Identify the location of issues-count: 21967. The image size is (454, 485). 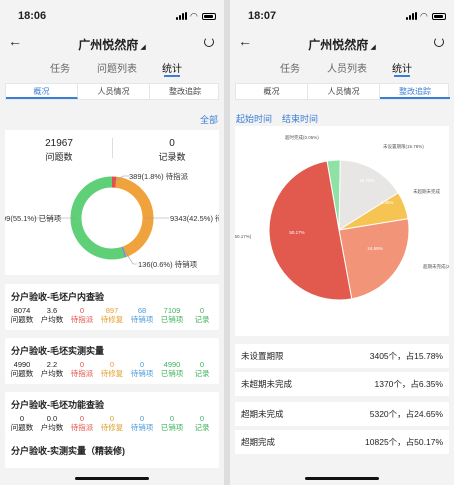
(59, 143).